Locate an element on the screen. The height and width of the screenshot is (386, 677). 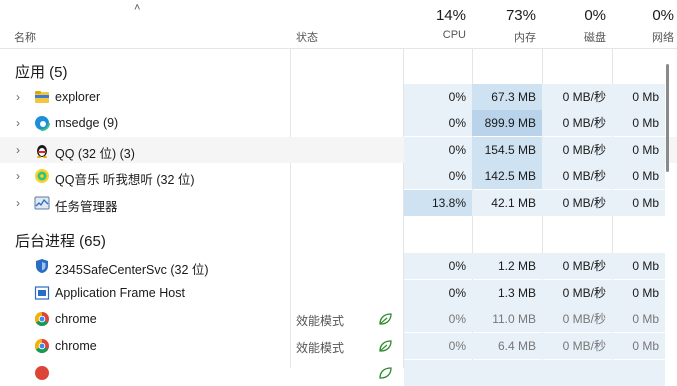
process-row: › explorer 0% 67.3 MB 0 MB/秒 0 Mb is located at coordinates (338, 97).